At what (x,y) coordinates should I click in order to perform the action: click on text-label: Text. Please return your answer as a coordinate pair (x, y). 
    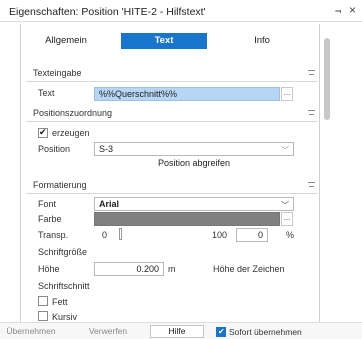
    Looking at the image, I should click on (46, 93).